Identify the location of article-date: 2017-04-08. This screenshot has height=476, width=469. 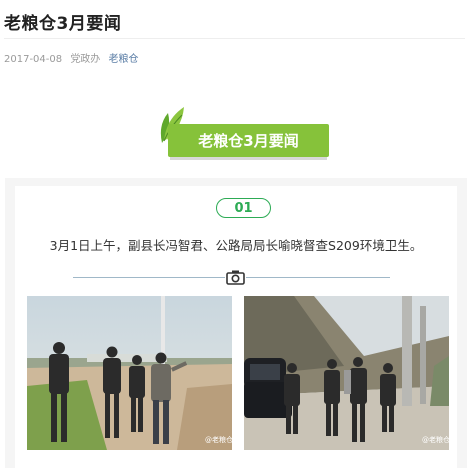
(33, 59).